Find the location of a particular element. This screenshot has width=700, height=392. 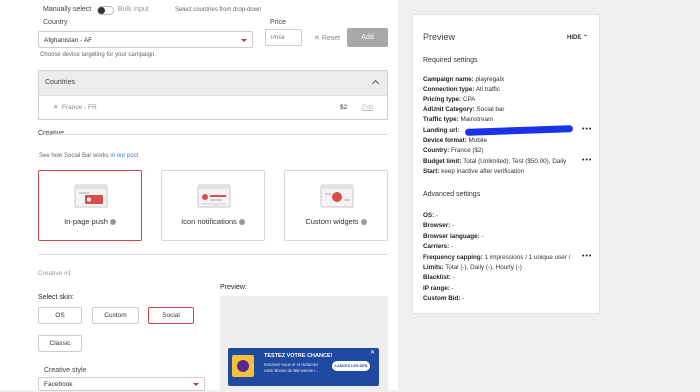

country-select: Afghanistan - AF is located at coordinates (145, 39).